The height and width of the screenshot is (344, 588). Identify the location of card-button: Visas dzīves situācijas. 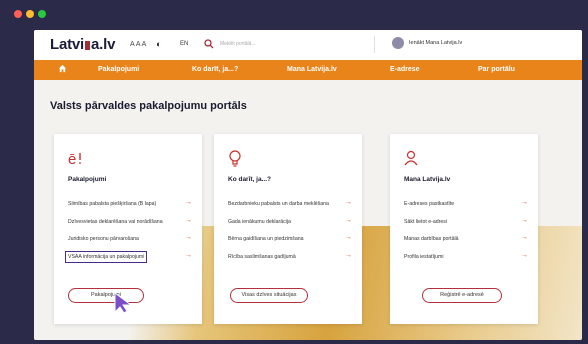
(269, 295).